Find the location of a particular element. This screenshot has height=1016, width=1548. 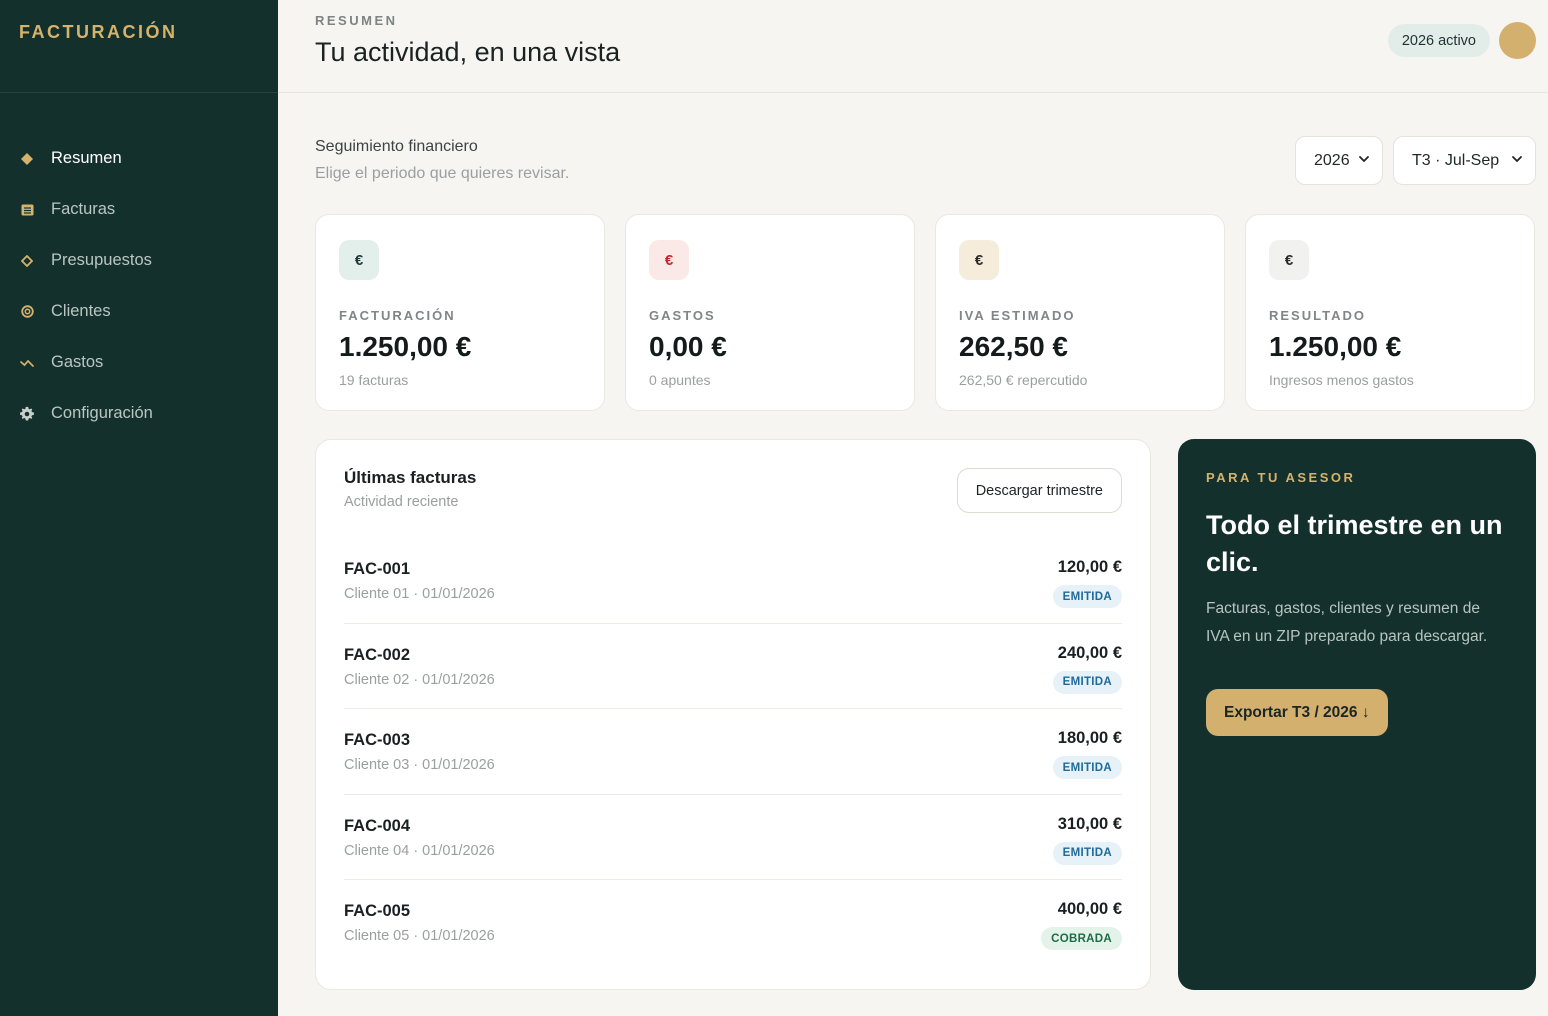

status-badge: COBRADA is located at coordinates (1081, 938).